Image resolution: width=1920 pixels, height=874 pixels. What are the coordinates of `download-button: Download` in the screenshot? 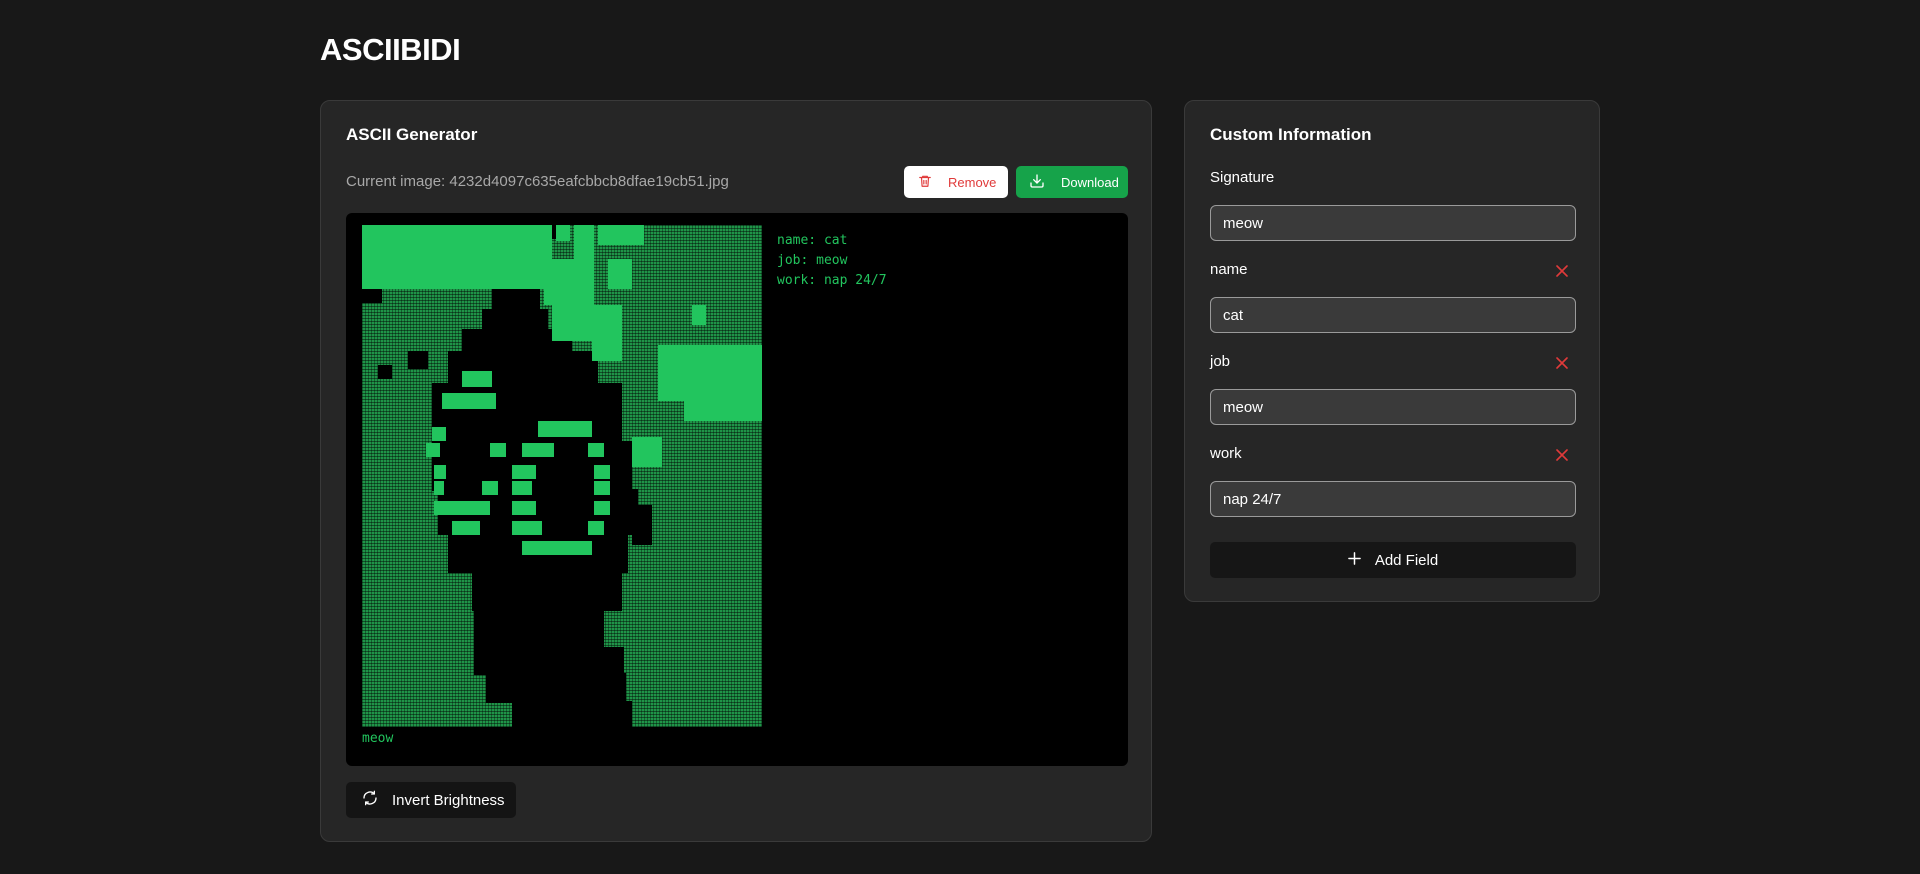 It's located at (1072, 182).